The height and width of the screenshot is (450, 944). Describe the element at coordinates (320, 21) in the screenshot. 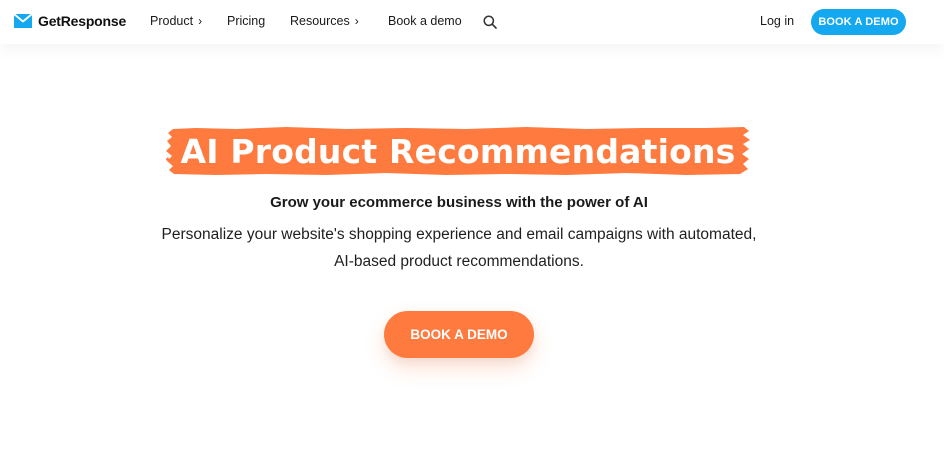

I see `nav-label-resources: Resources` at that location.